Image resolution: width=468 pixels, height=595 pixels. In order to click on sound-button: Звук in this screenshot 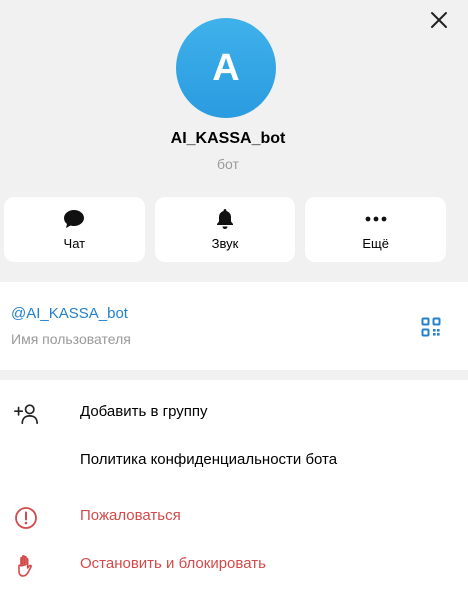, I will do `click(225, 229)`.